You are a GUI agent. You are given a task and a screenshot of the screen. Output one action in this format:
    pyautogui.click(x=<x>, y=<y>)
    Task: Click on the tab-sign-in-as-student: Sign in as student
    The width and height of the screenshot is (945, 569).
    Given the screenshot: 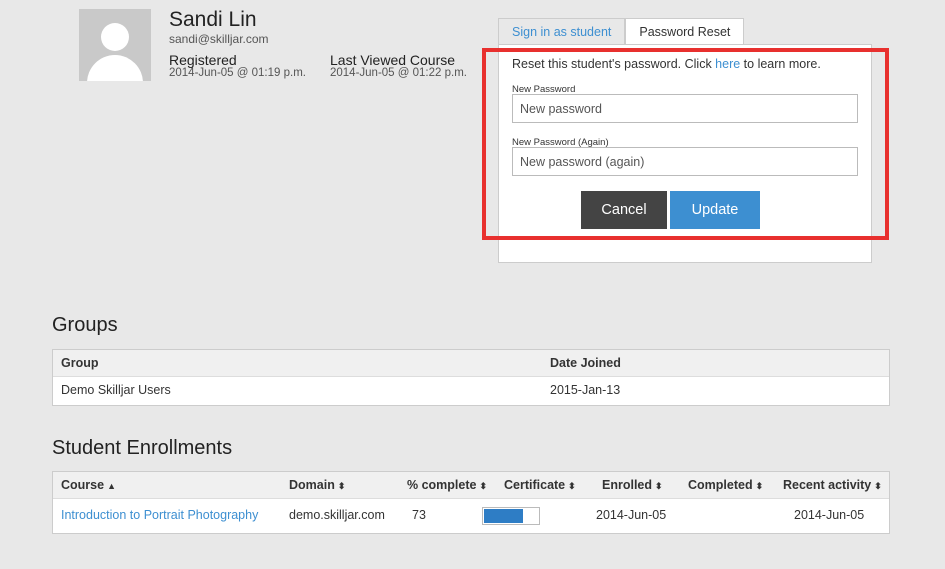 What is the action you would take?
    pyautogui.click(x=562, y=31)
    